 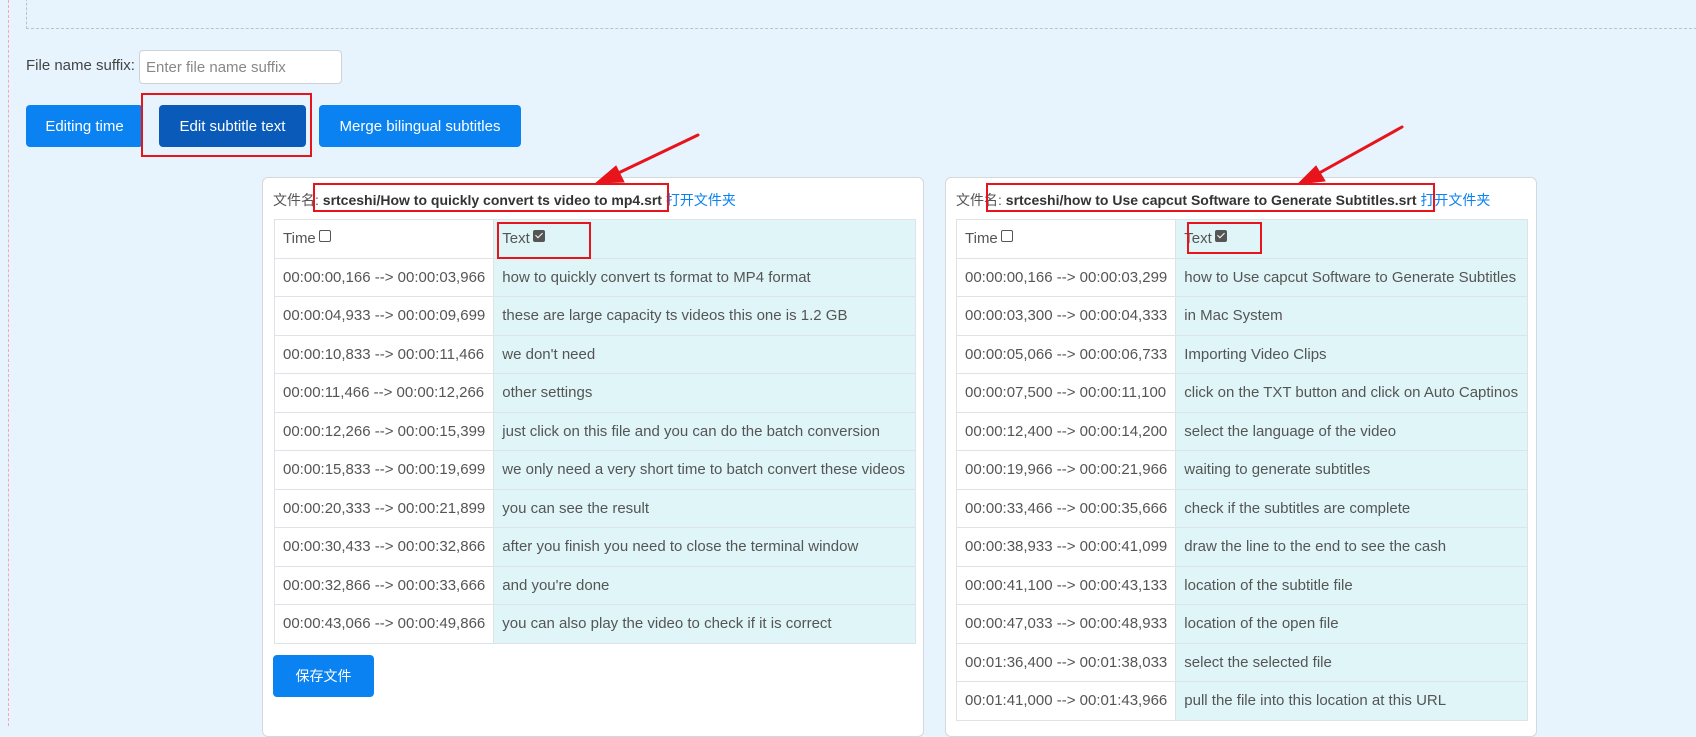 What do you see at coordinates (1066, 316) in the screenshot?
I see `time-cell: 00:00:03,300 --> 00:00:04,333` at bounding box center [1066, 316].